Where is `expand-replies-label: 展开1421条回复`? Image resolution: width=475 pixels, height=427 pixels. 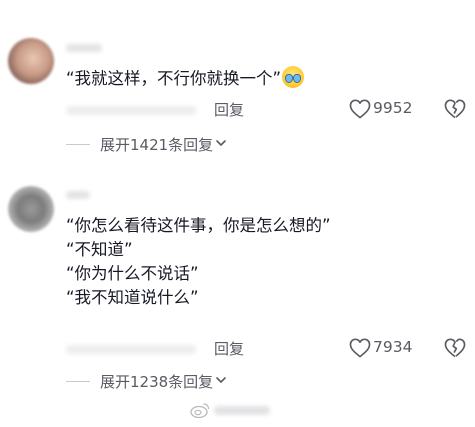 expand-replies-label: 展开1421条回复 is located at coordinates (163, 144).